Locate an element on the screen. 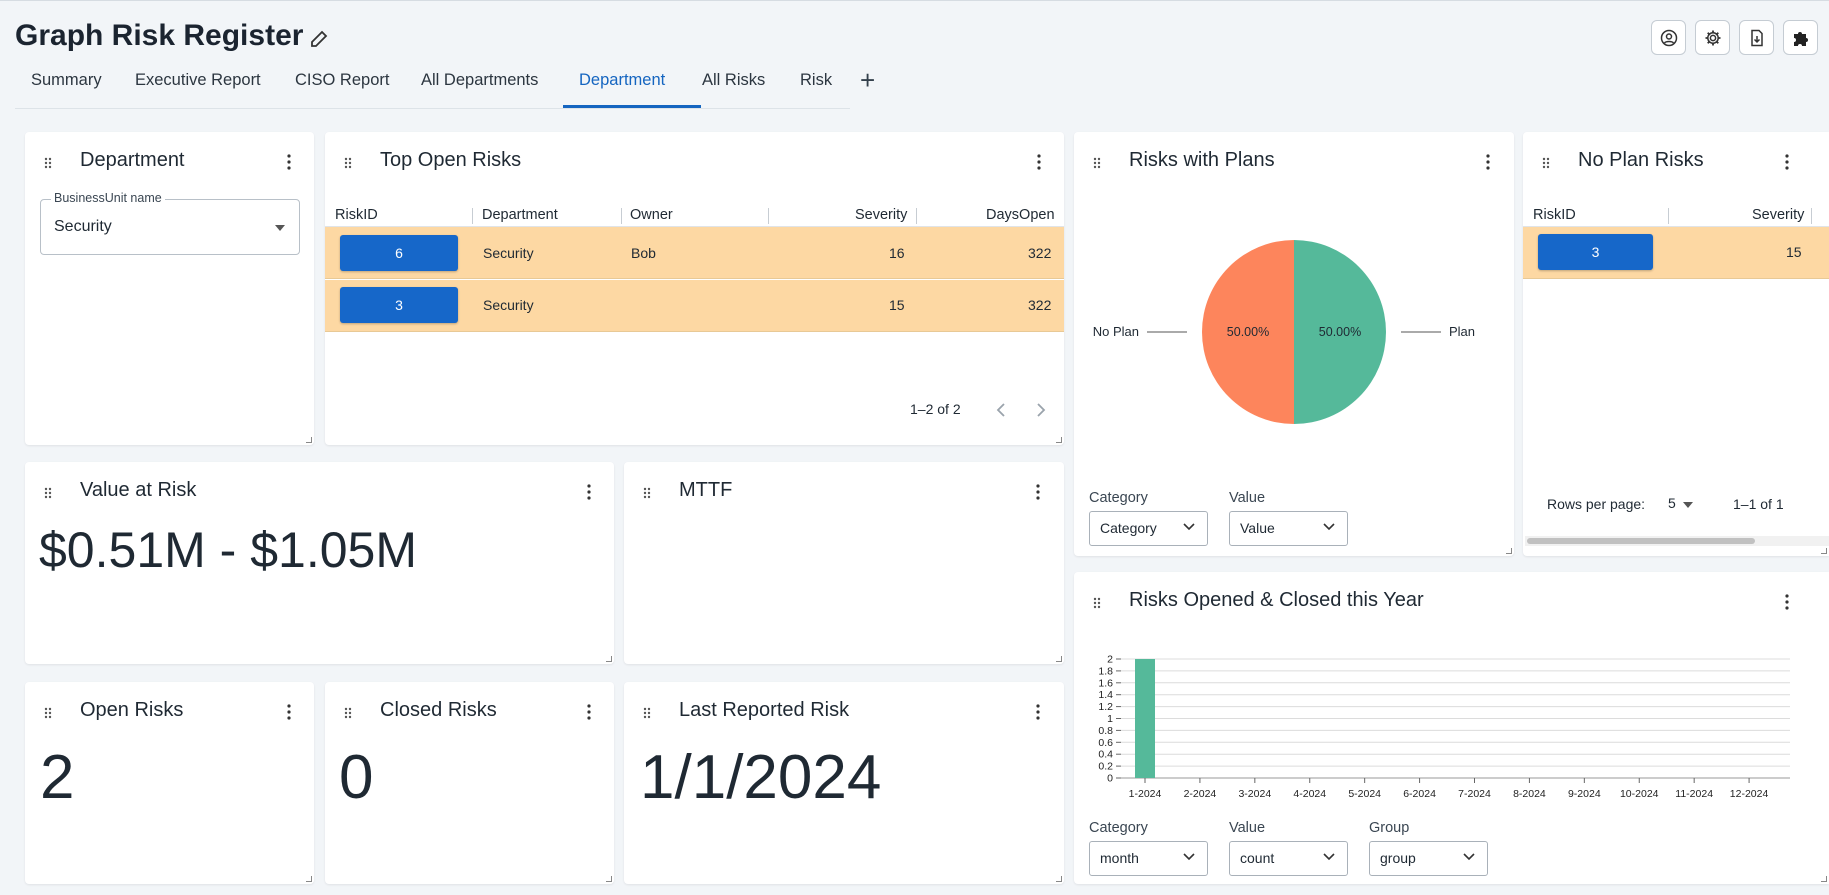  tab-all-departments: All Departments is located at coordinates (479, 80).